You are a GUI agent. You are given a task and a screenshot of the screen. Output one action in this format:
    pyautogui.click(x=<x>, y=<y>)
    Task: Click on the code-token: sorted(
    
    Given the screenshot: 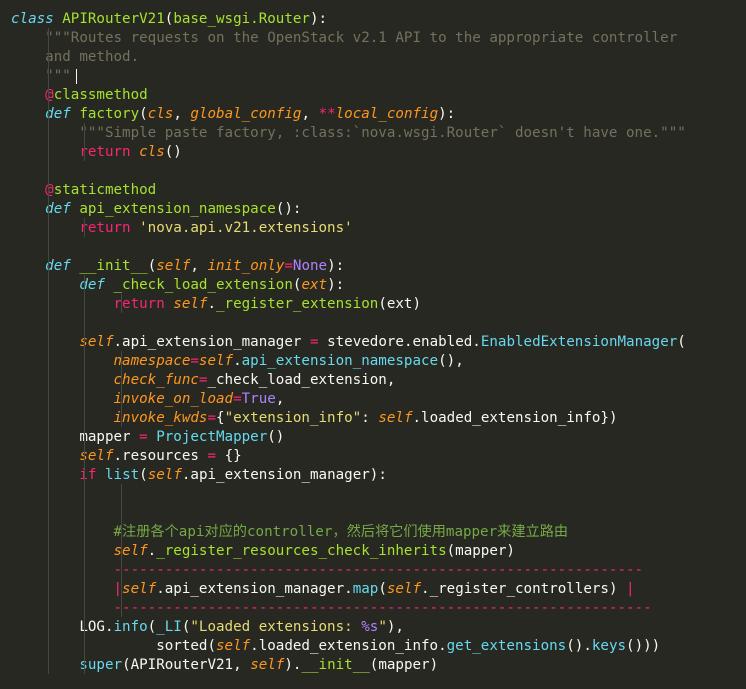 What is the action you would take?
    pyautogui.click(x=113, y=646)
    